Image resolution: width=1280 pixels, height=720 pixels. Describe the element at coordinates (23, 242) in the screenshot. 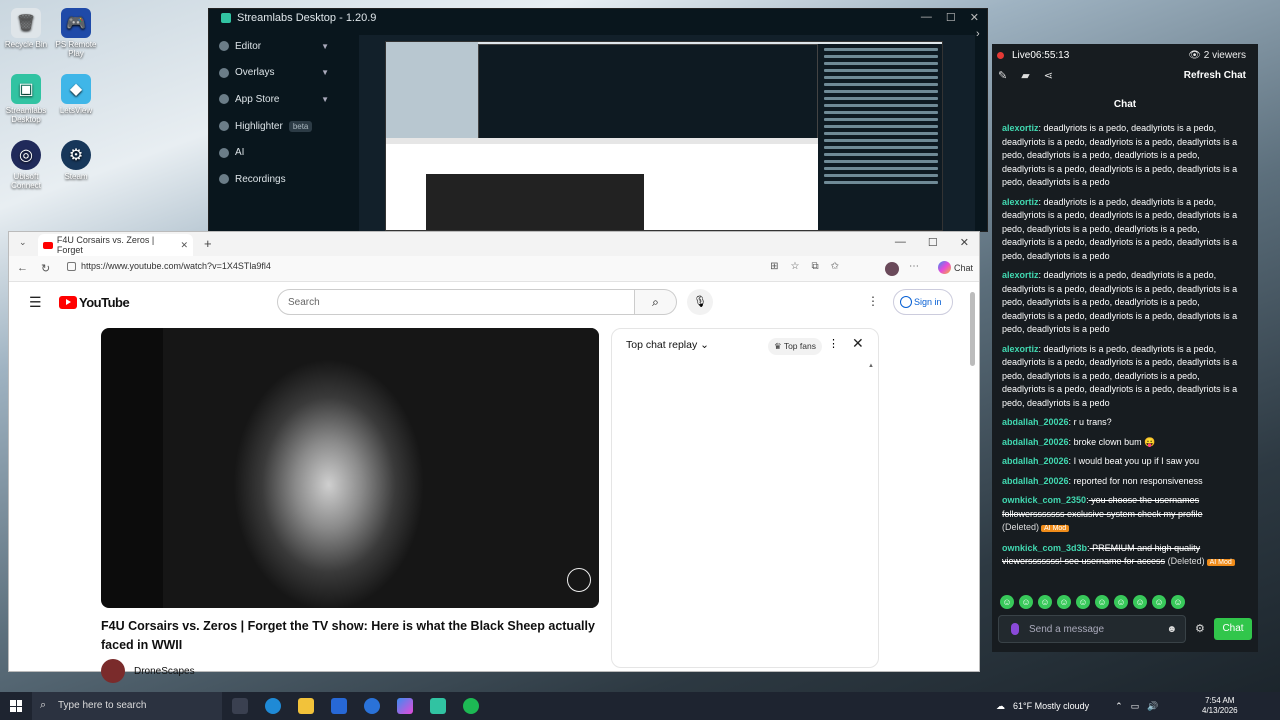

I see `tab-actions-icon: ⌄` at that location.